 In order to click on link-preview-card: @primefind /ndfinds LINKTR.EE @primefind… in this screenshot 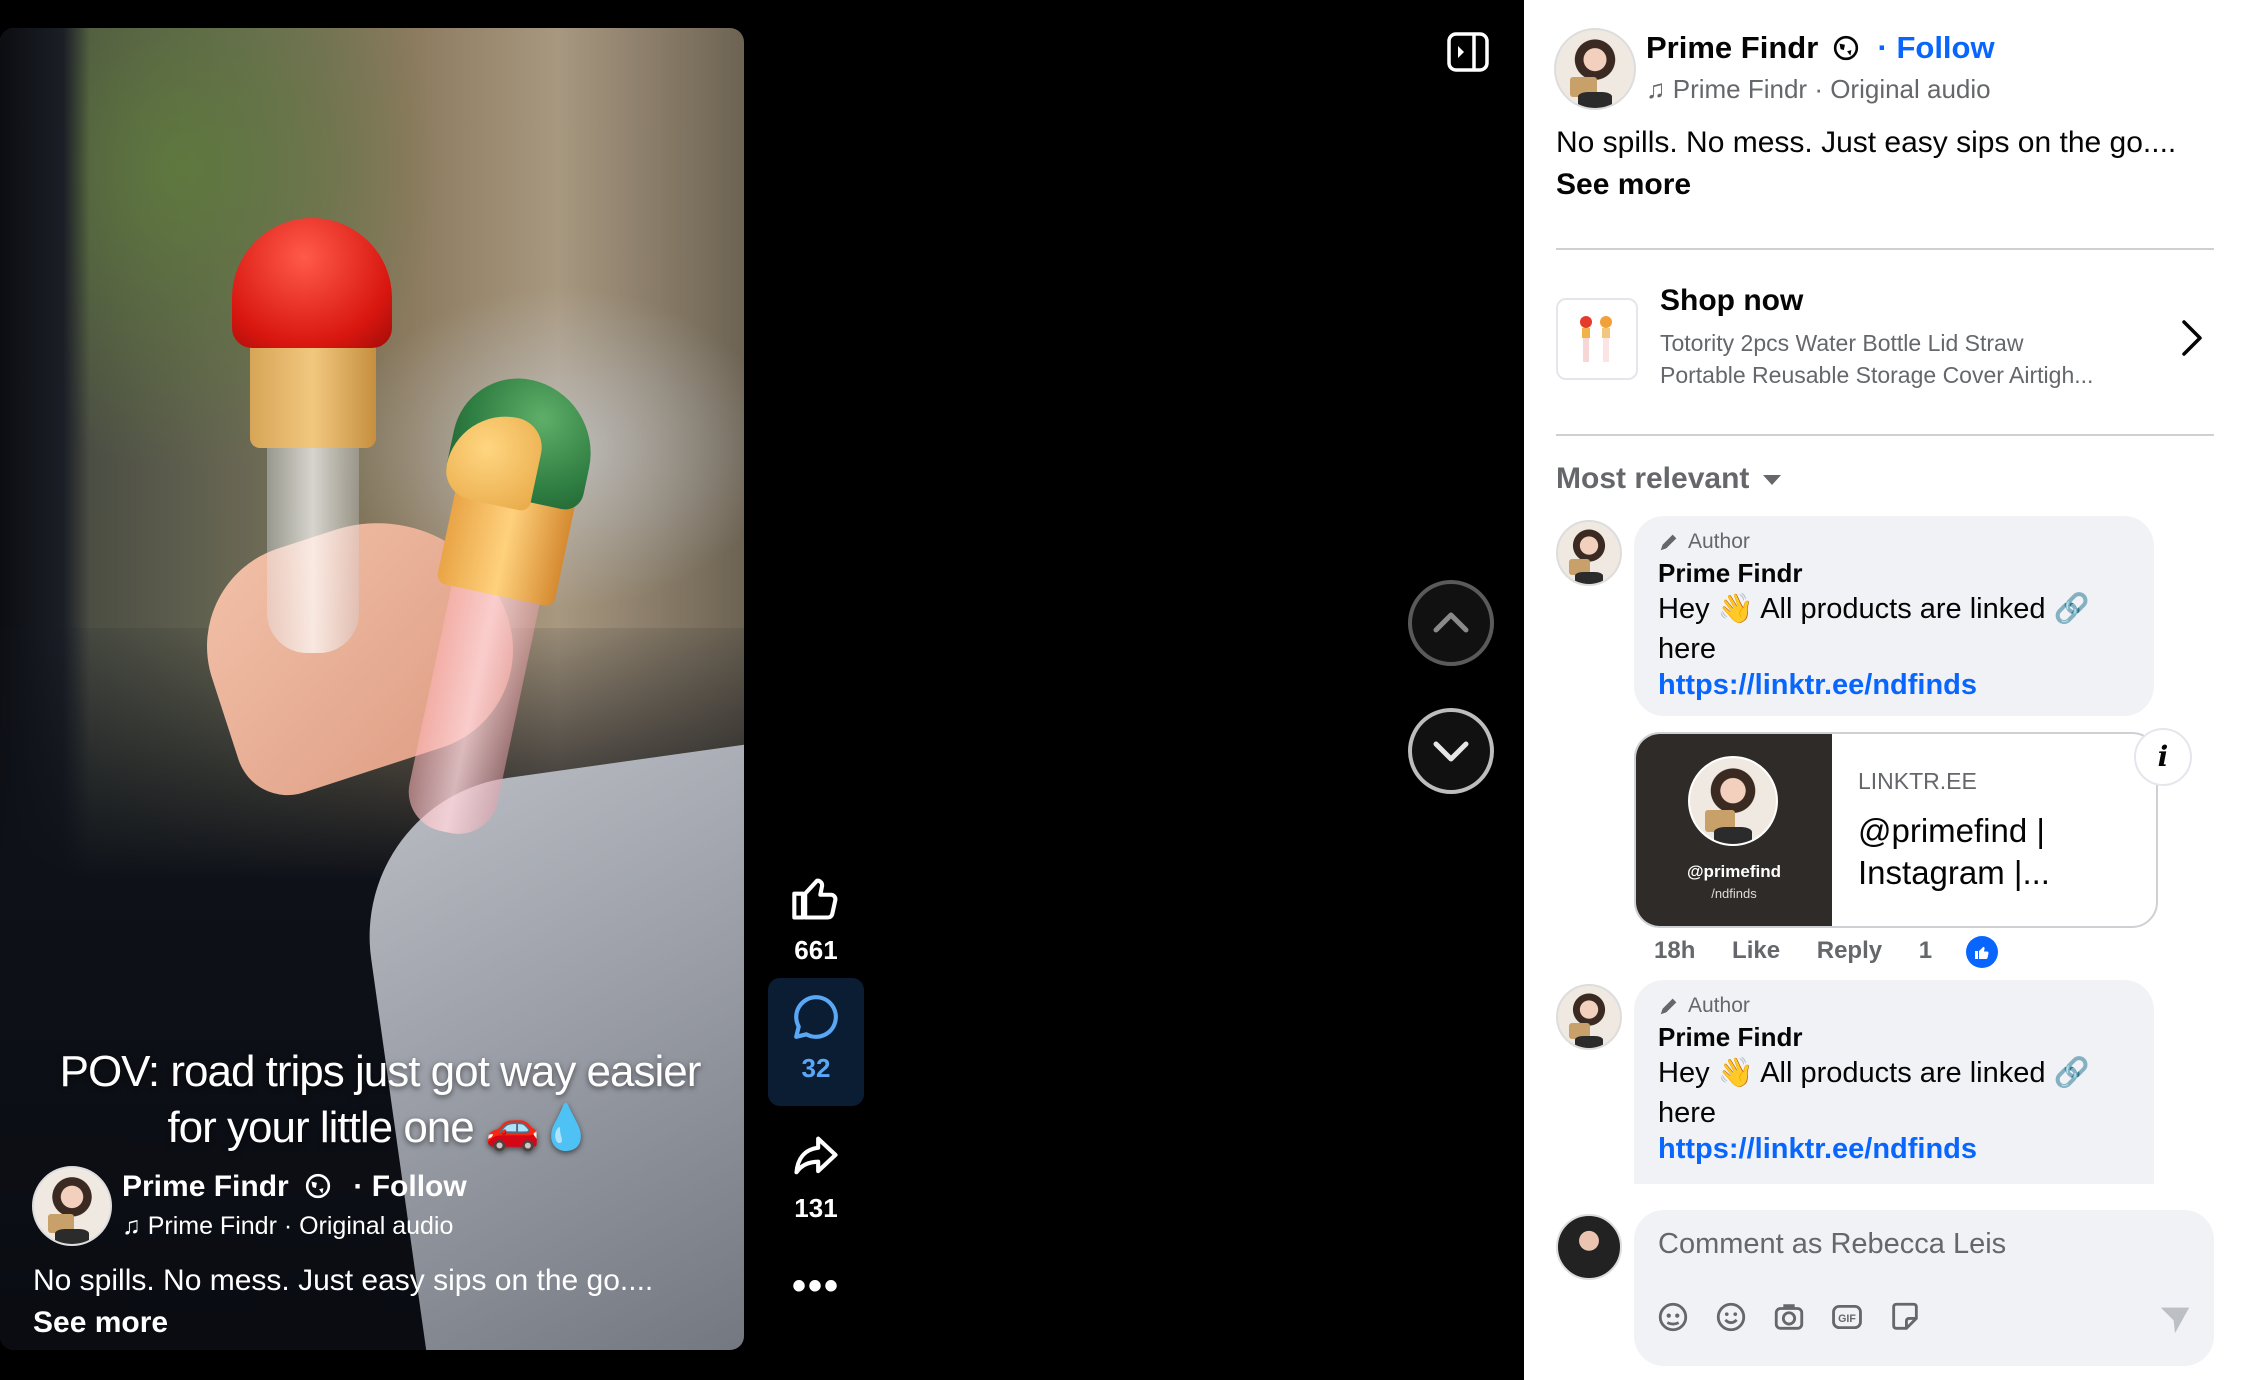, I will do `click(1896, 830)`.